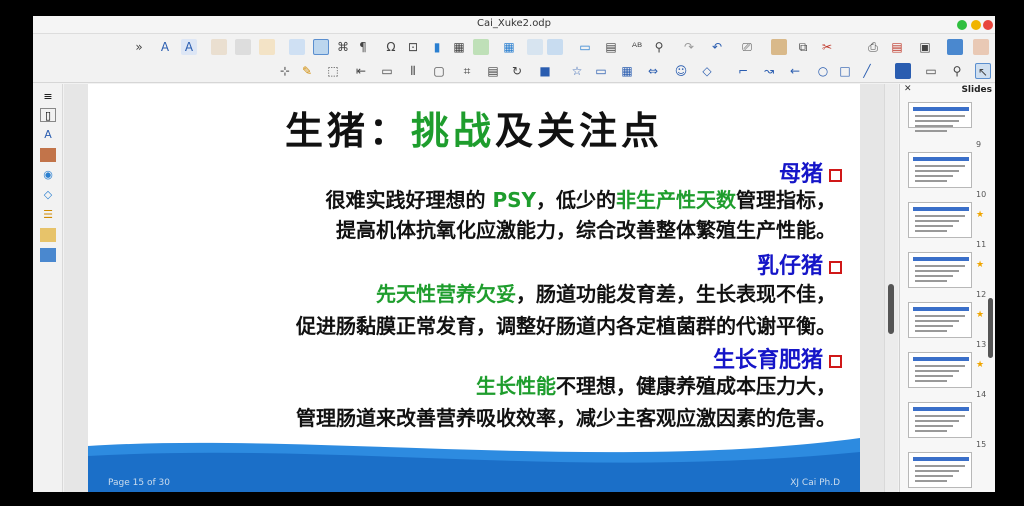 This screenshot has height=506, width=1024. What do you see at coordinates (516, 386) in the screenshot?
I see `text-run: 生长性能` at bounding box center [516, 386].